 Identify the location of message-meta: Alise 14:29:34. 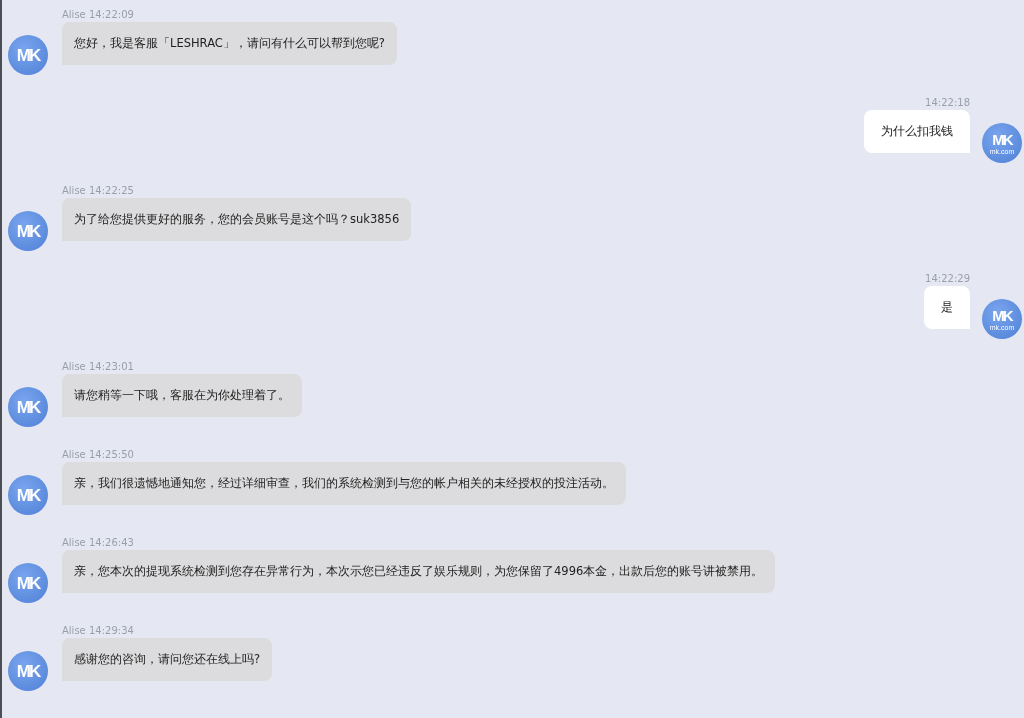
(98, 631).